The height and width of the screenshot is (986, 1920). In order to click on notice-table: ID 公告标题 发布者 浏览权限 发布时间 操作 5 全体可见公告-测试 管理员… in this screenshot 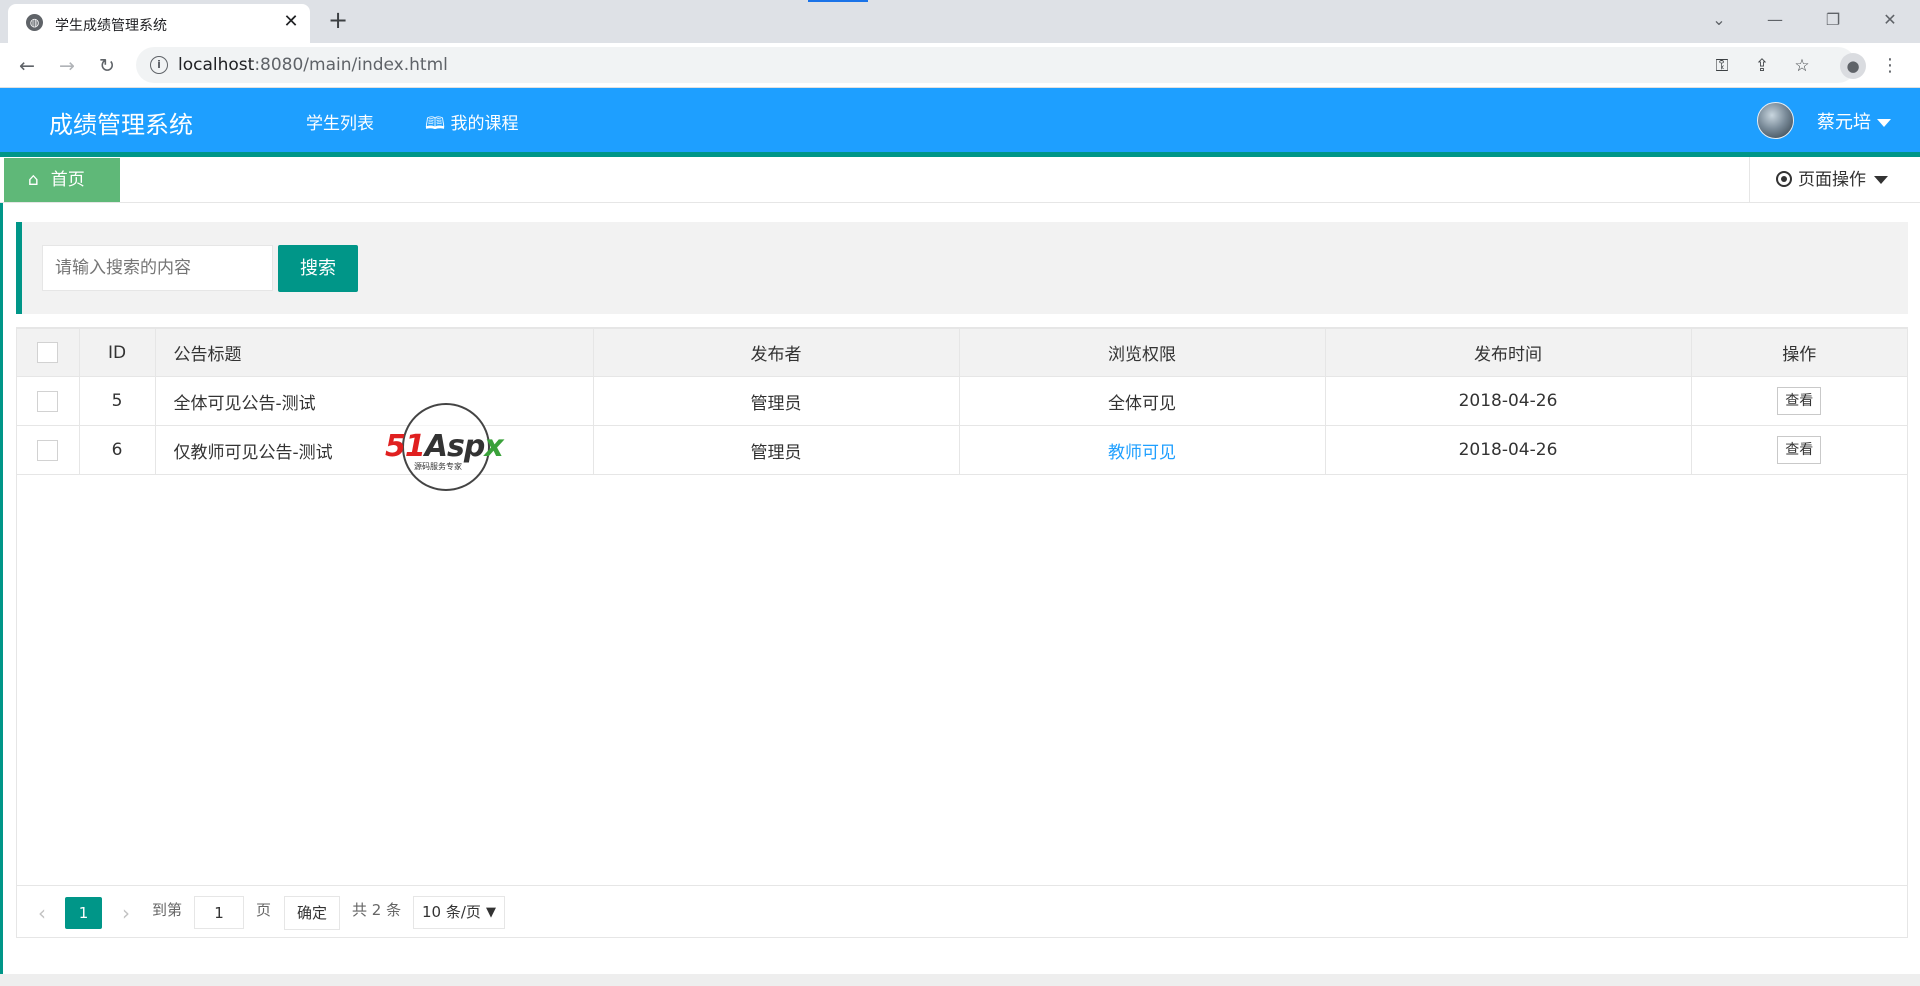, I will do `click(962, 401)`.